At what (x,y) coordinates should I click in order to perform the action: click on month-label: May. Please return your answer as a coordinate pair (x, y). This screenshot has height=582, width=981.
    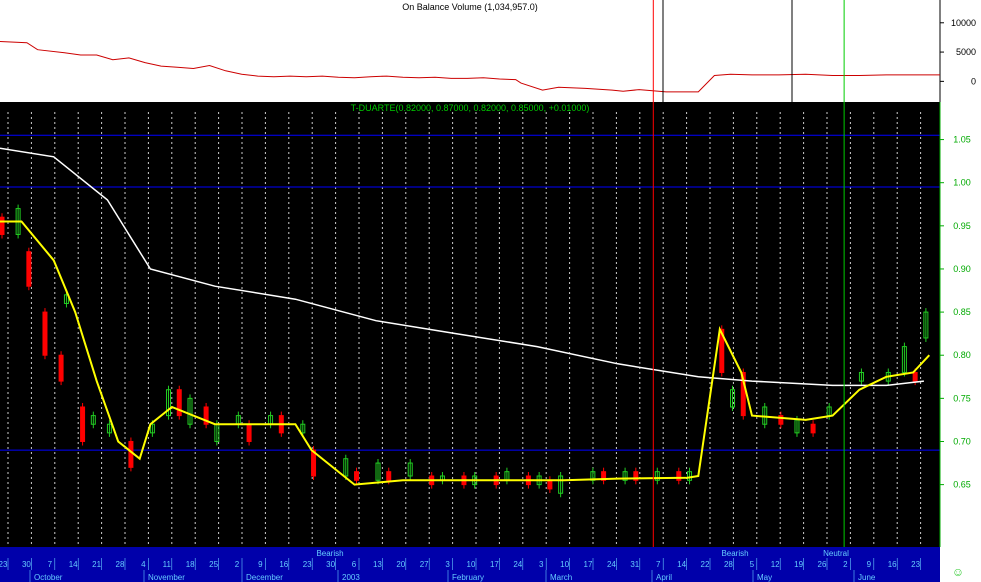
    Looking at the image, I should click on (764, 577).